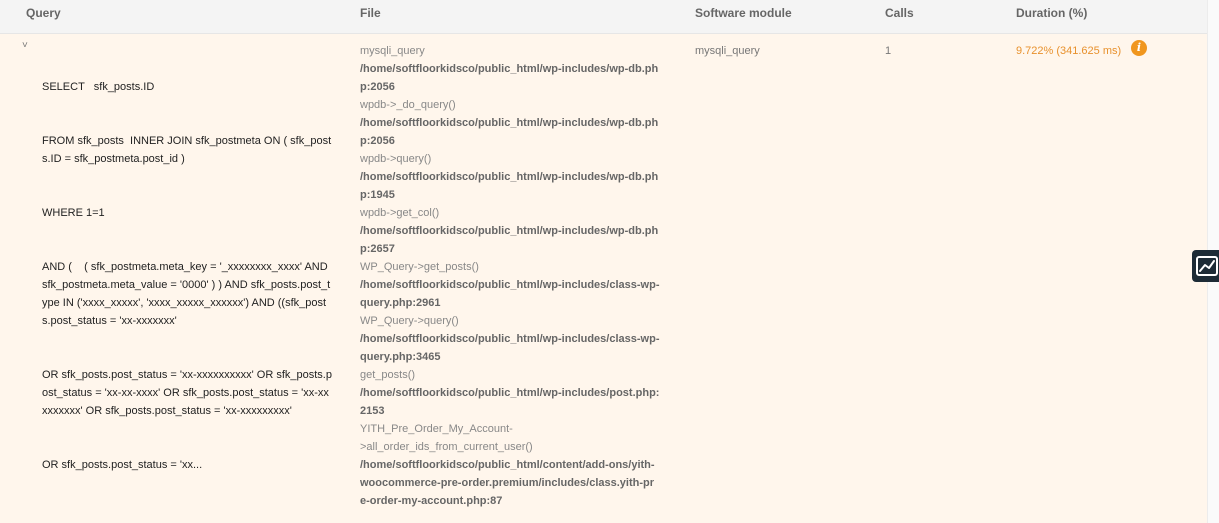 The width and height of the screenshot is (1219, 523). Describe the element at coordinates (1069, 51) in the screenshot. I see `duration-value: 9.722% (341.625 ms)` at that location.